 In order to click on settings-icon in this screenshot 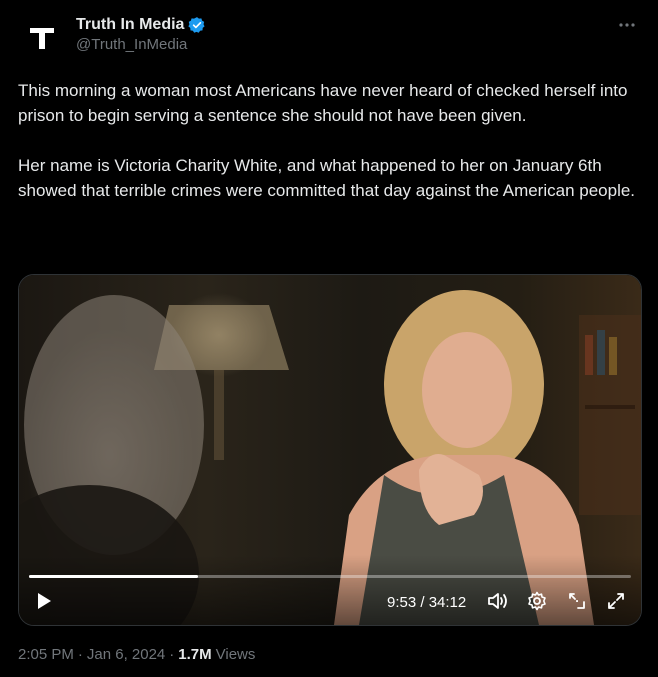, I will do `click(537, 601)`.